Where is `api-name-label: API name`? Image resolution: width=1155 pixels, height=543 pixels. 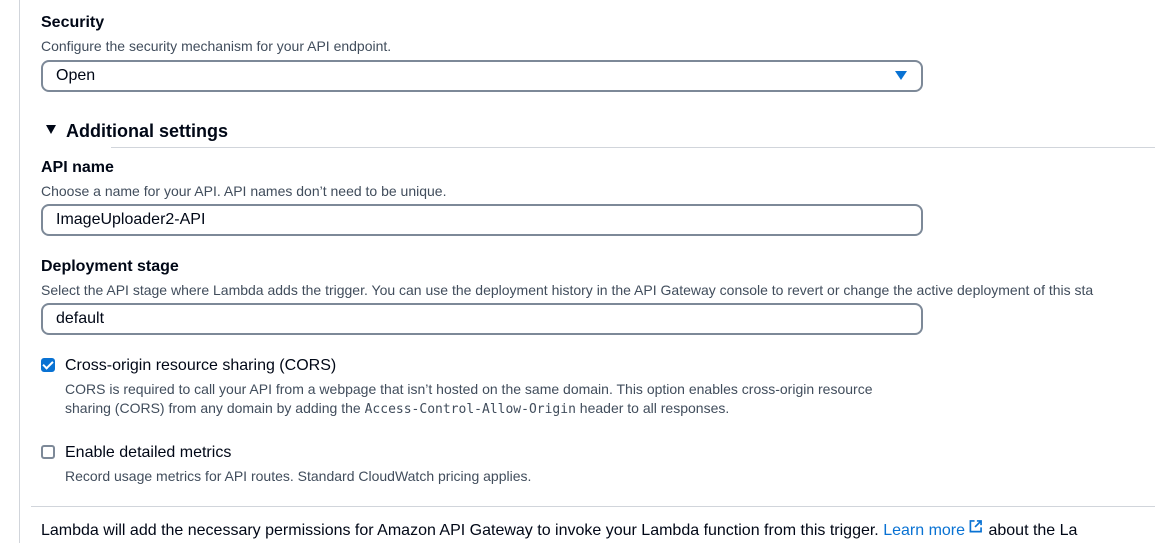 api-name-label: API name is located at coordinates (77, 167).